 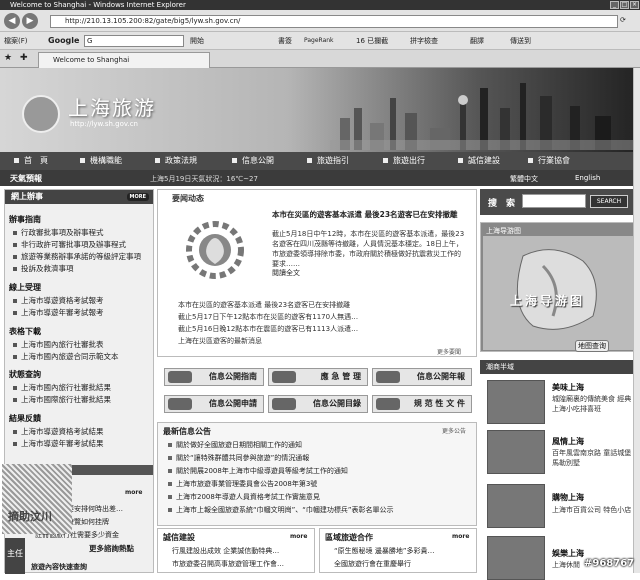 I want to click on nav-policy: 政策法規, so click(x=176, y=161).